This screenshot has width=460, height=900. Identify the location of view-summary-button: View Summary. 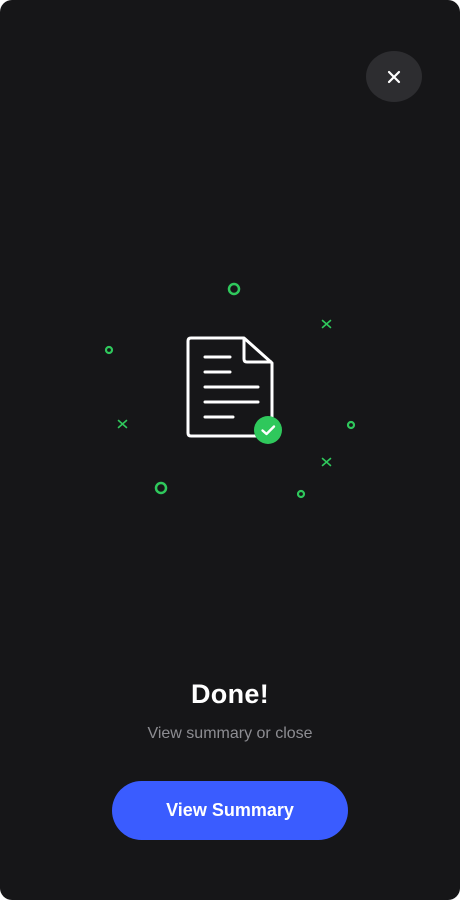
(230, 810).